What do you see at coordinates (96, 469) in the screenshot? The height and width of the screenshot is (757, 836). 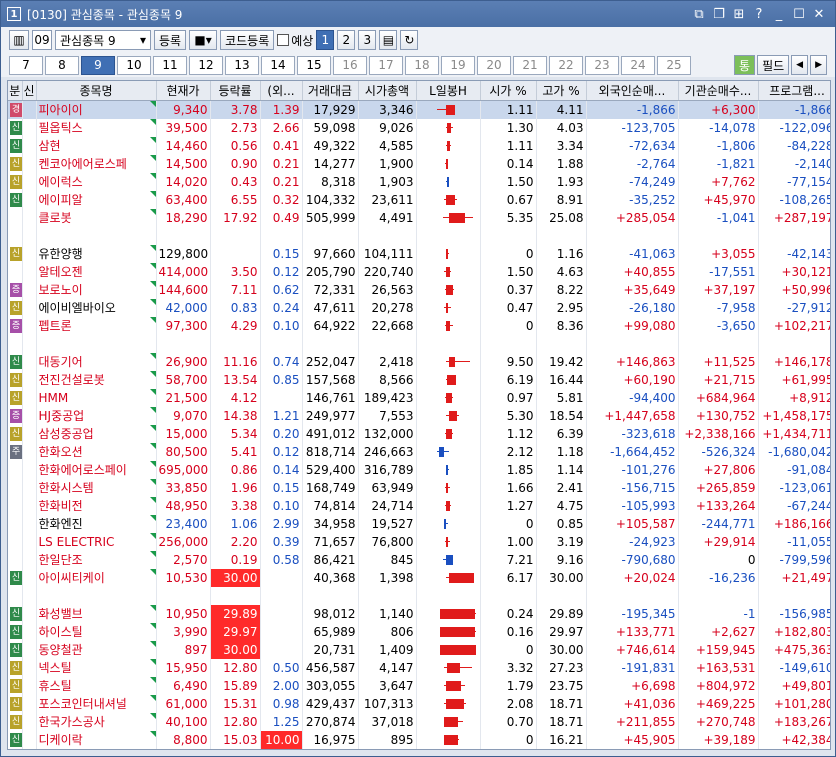 I see `stock-name: 한화에어로스페이` at bounding box center [96, 469].